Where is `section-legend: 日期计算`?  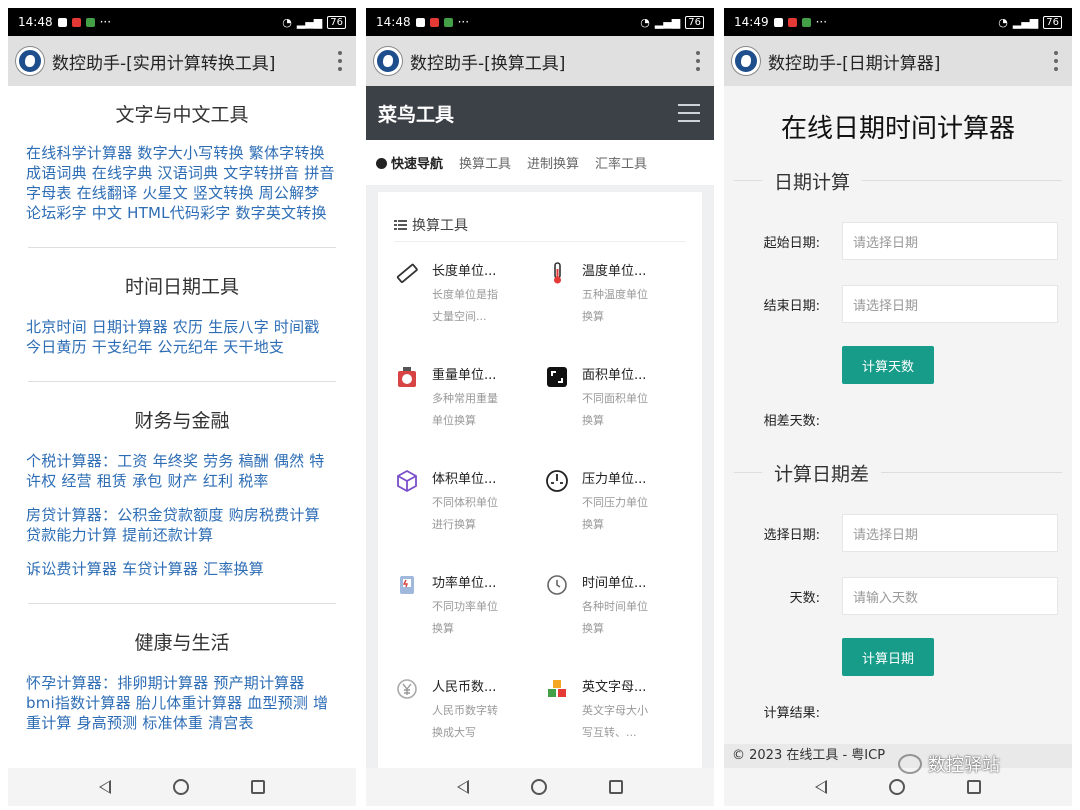 section-legend: 日期计算 is located at coordinates (812, 181).